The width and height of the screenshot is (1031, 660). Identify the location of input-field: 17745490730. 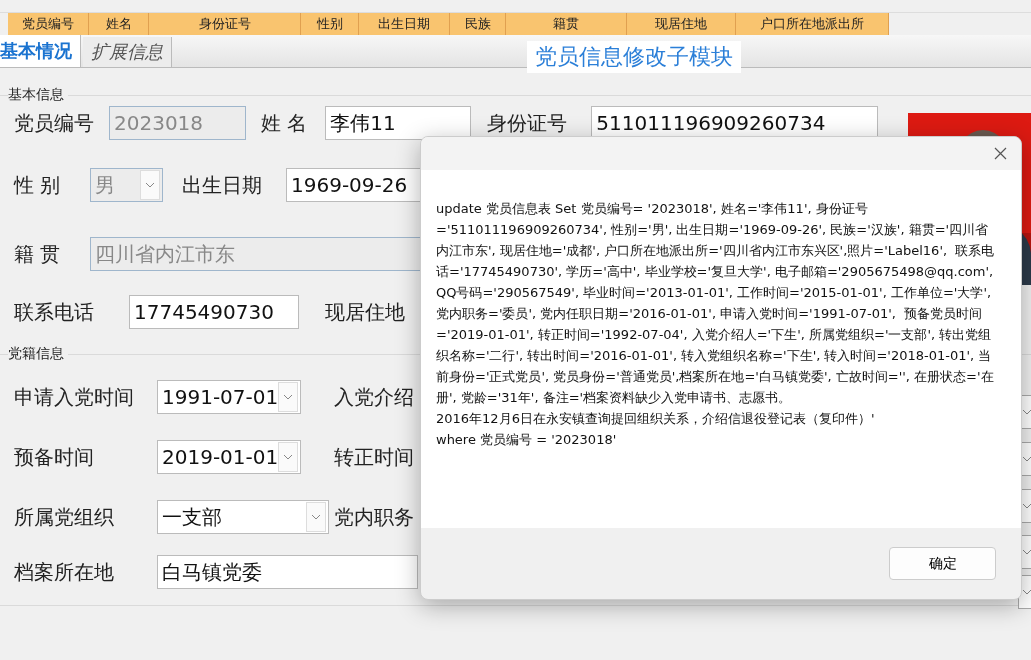
(214, 312).